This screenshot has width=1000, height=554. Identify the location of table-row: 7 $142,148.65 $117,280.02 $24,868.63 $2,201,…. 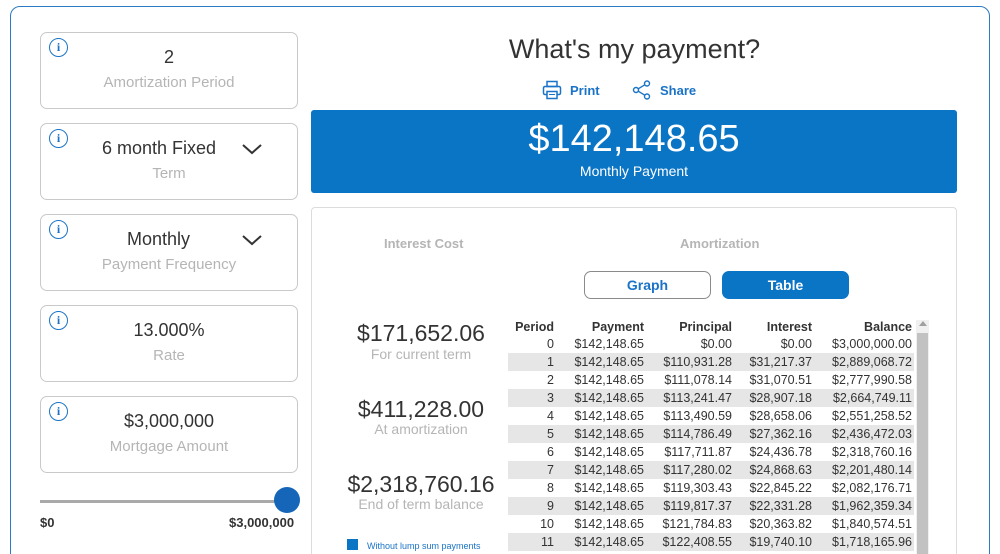
(711, 470).